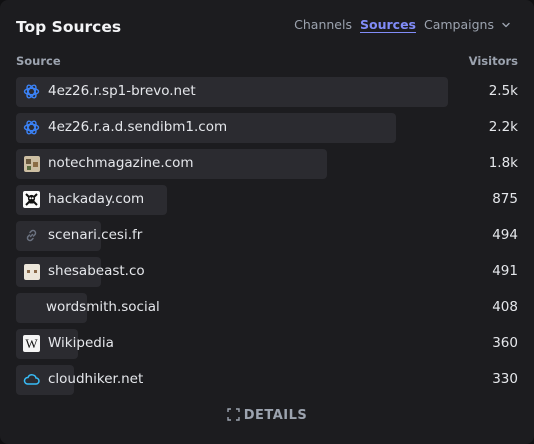 Image resolution: width=534 pixels, height=444 pixels. Describe the element at coordinates (267, 382) in the screenshot. I see `source-row: cloudhiker.net 330` at that location.